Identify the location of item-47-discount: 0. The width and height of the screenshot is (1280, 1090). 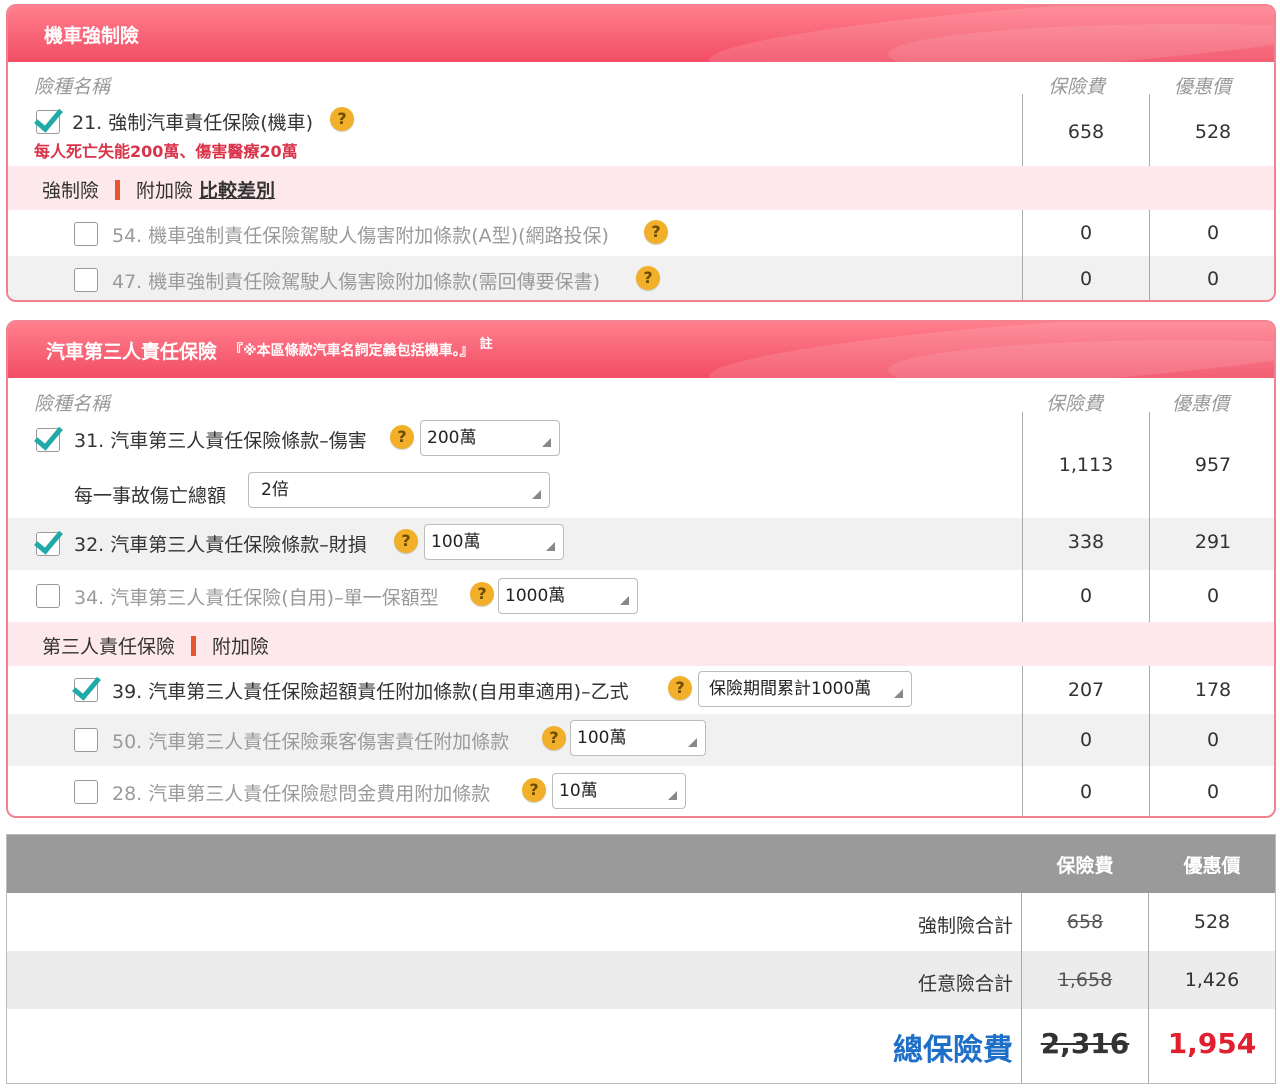
(1213, 279).